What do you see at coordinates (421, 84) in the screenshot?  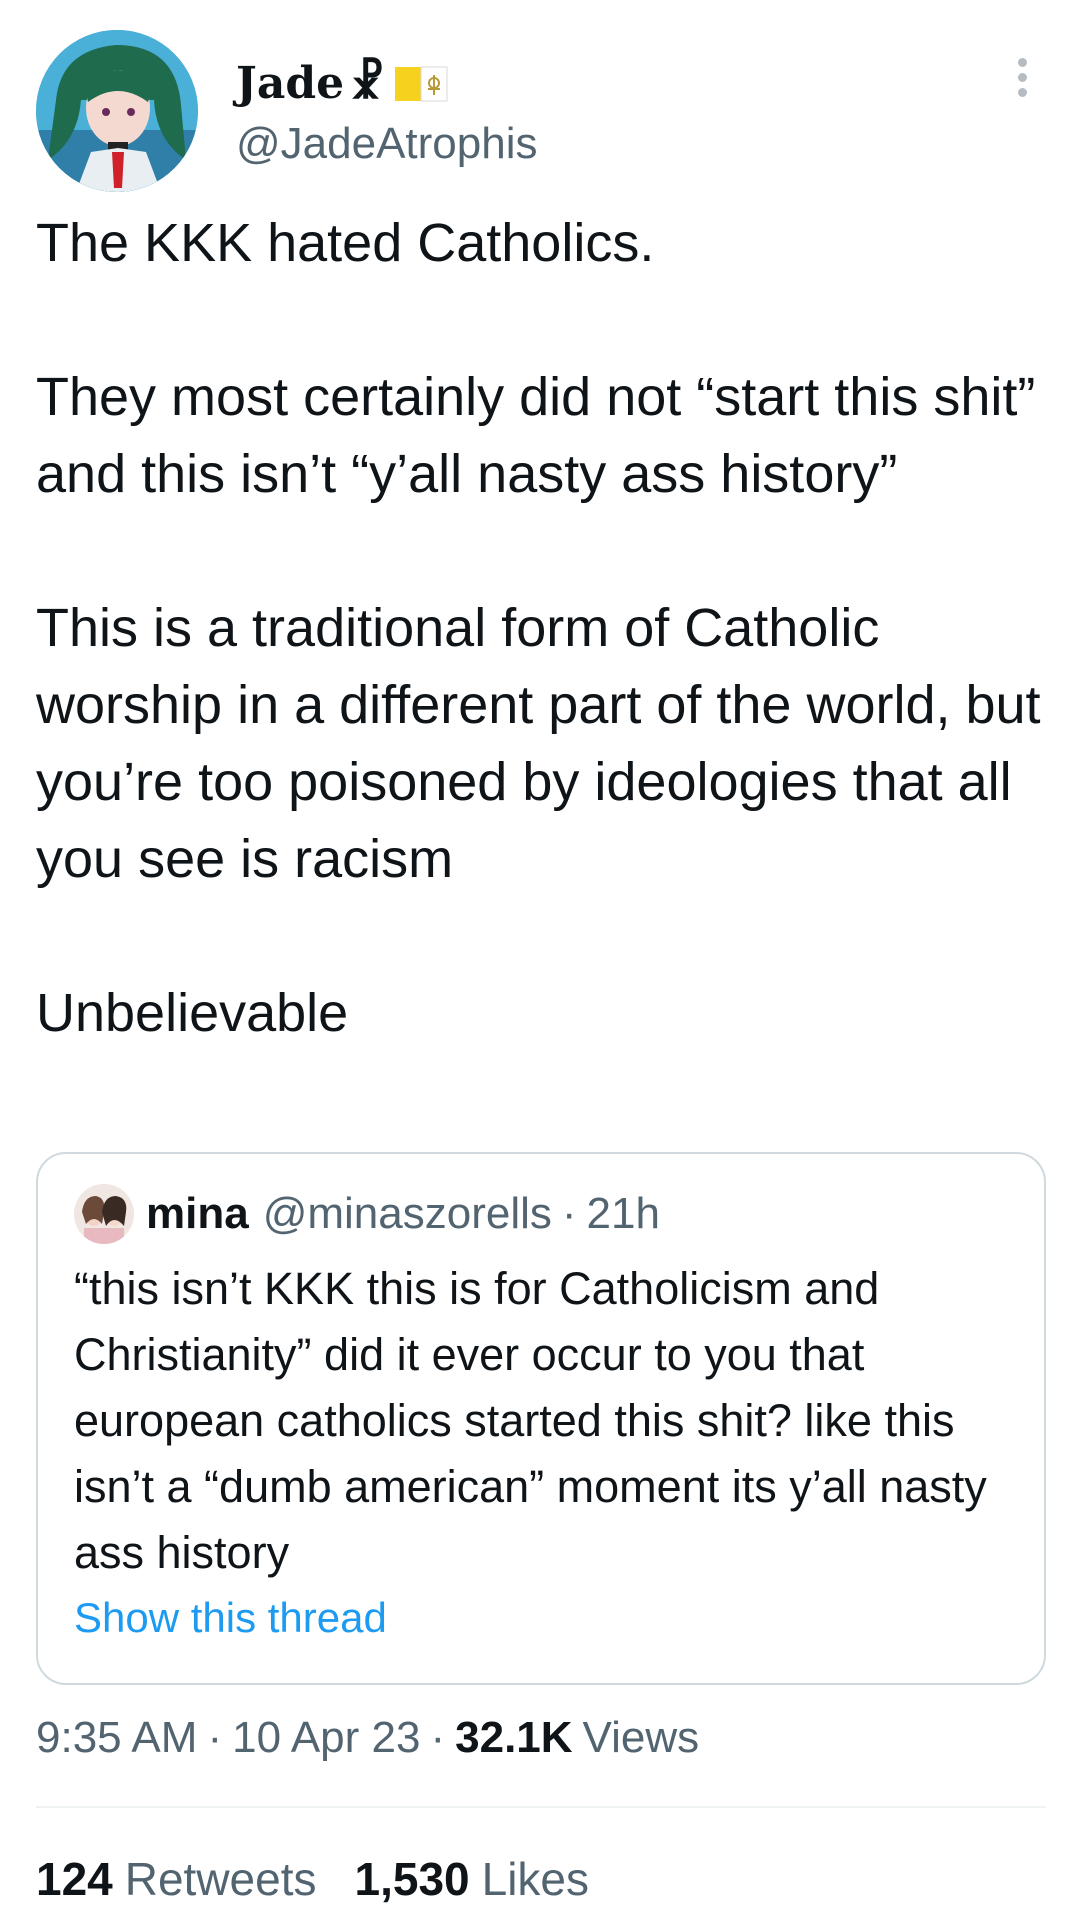 I see `vatican-flag-icon` at bounding box center [421, 84].